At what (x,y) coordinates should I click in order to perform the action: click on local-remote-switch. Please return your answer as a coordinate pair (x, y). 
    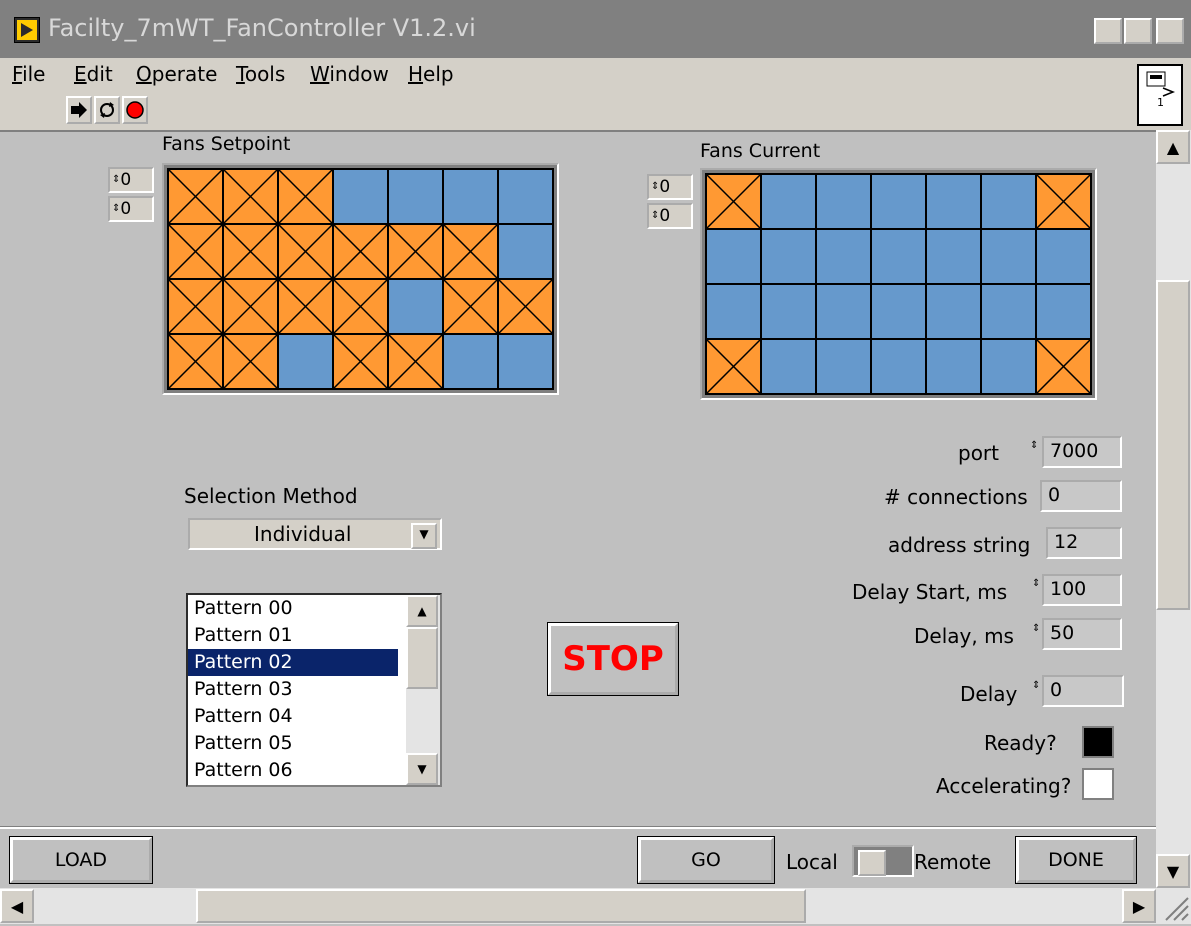
    Looking at the image, I should click on (883, 861).